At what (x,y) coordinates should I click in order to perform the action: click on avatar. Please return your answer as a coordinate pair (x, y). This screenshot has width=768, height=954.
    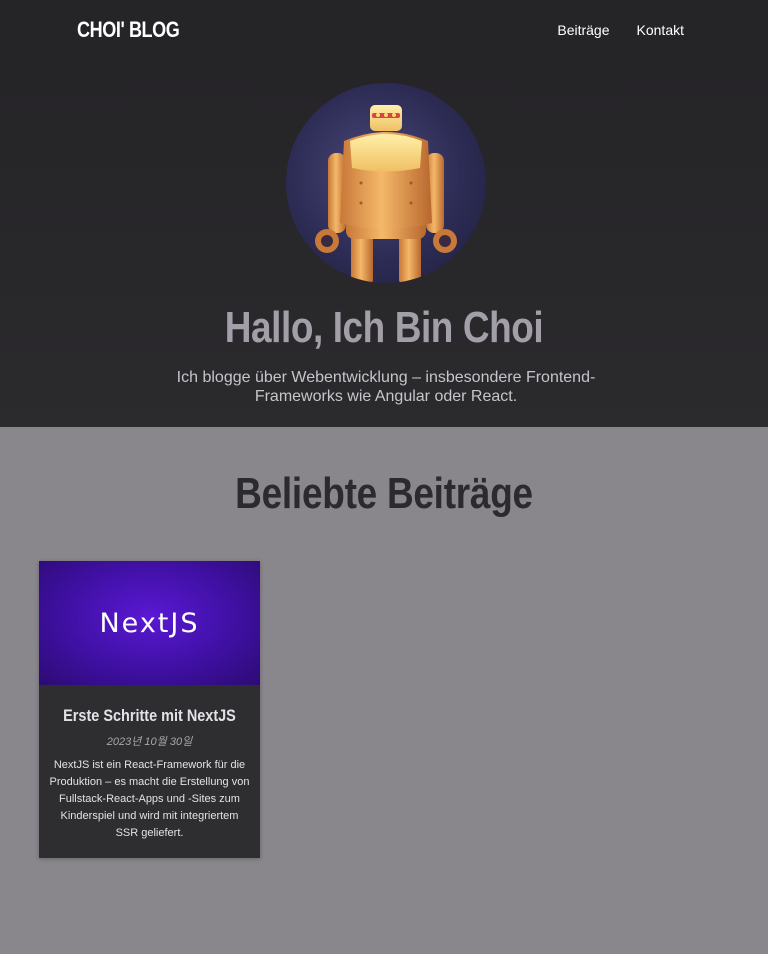
    Looking at the image, I should click on (386, 183).